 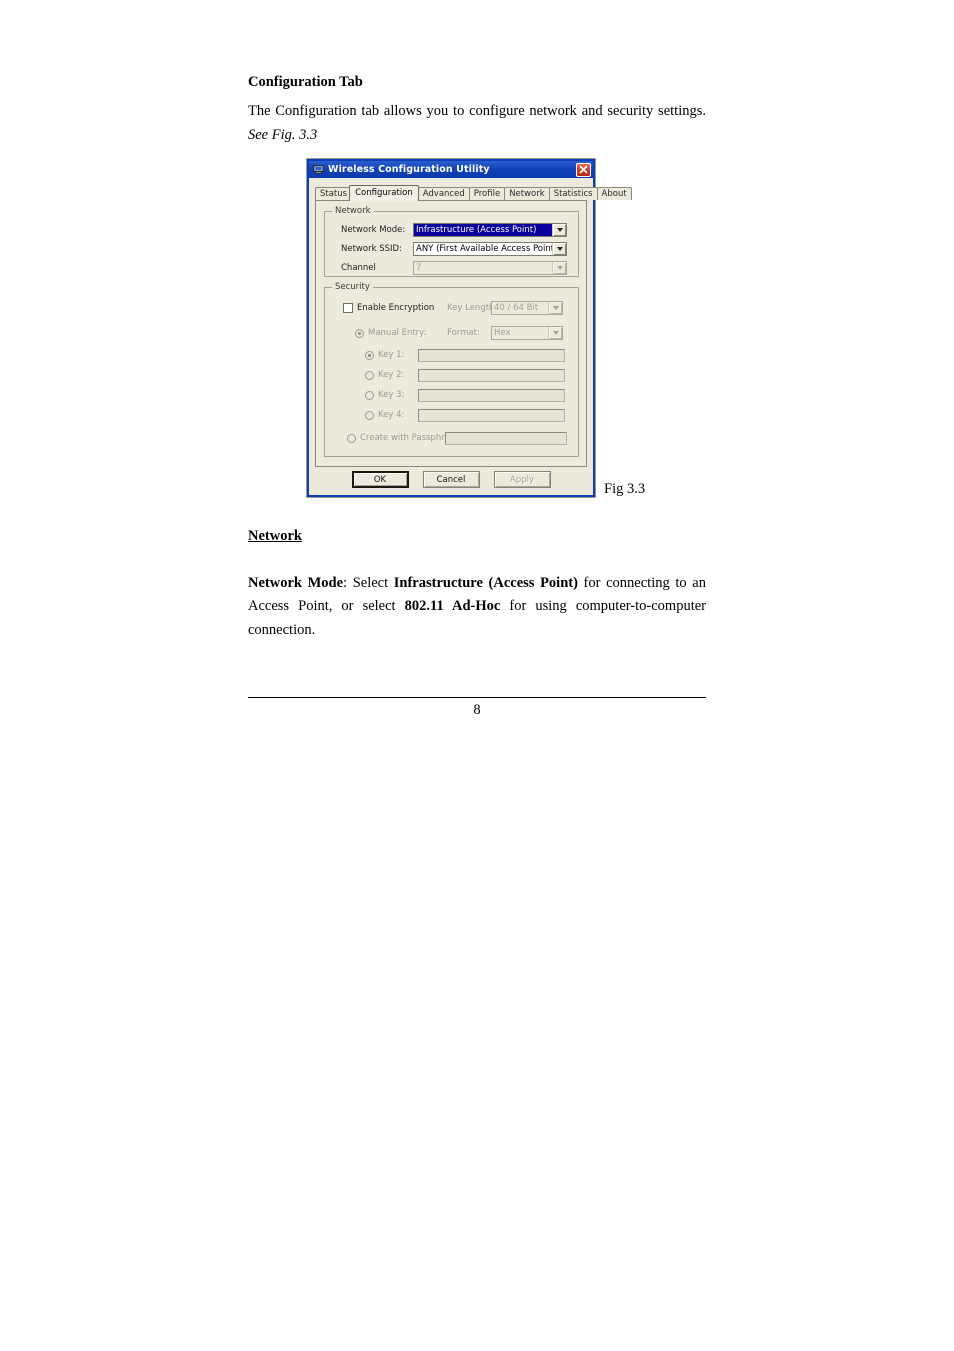 I want to click on key3-label: Key 3:, so click(x=391, y=395).